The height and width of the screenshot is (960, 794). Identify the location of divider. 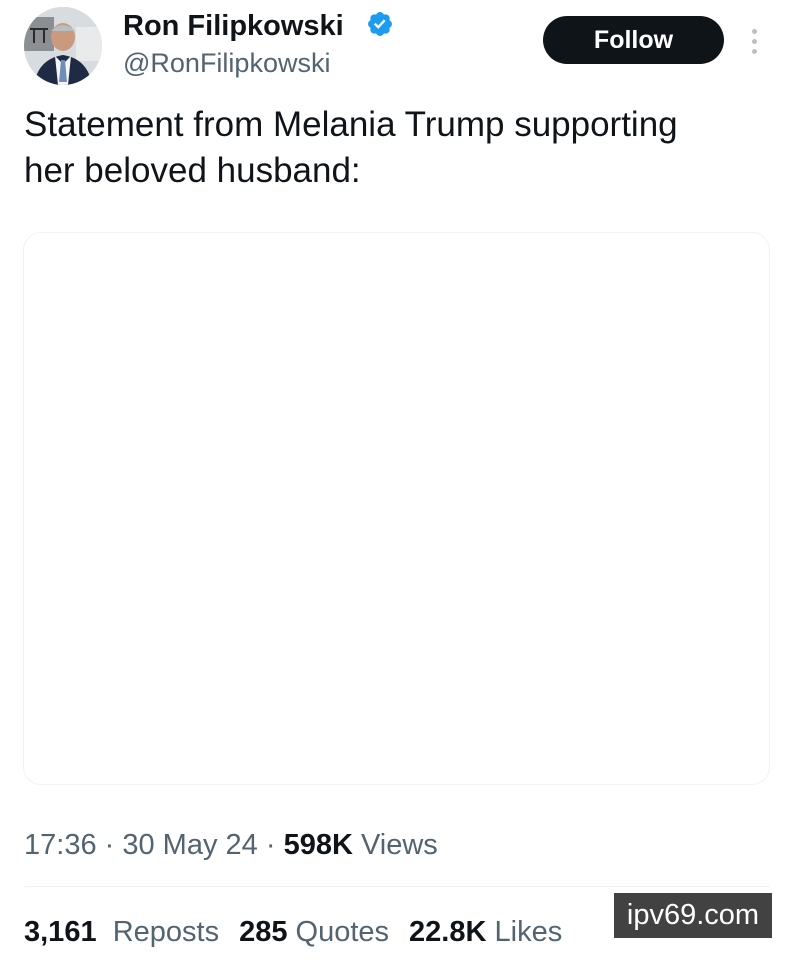
(397, 886).